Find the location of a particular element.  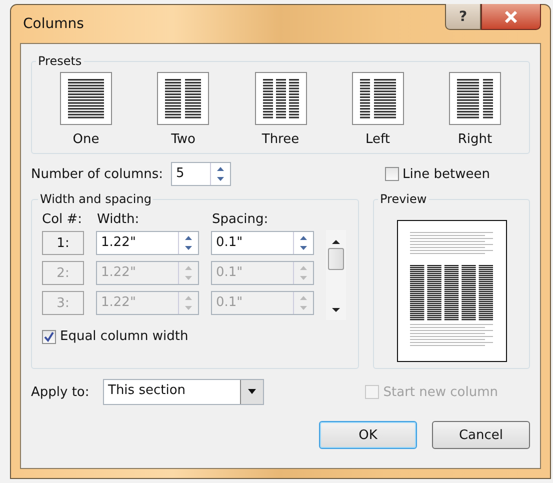

preset-label: Three is located at coordinates (281, 139).